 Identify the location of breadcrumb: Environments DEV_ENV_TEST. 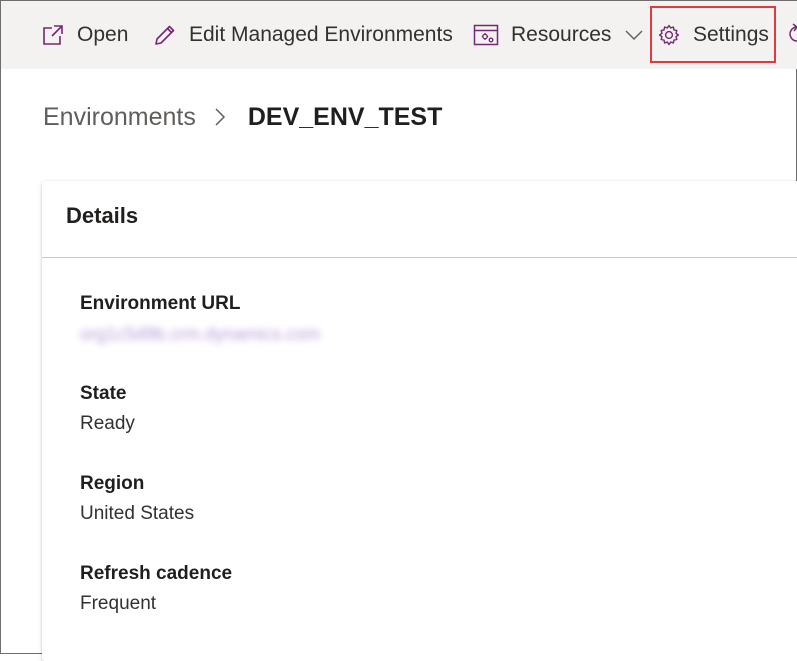
(242, 117).